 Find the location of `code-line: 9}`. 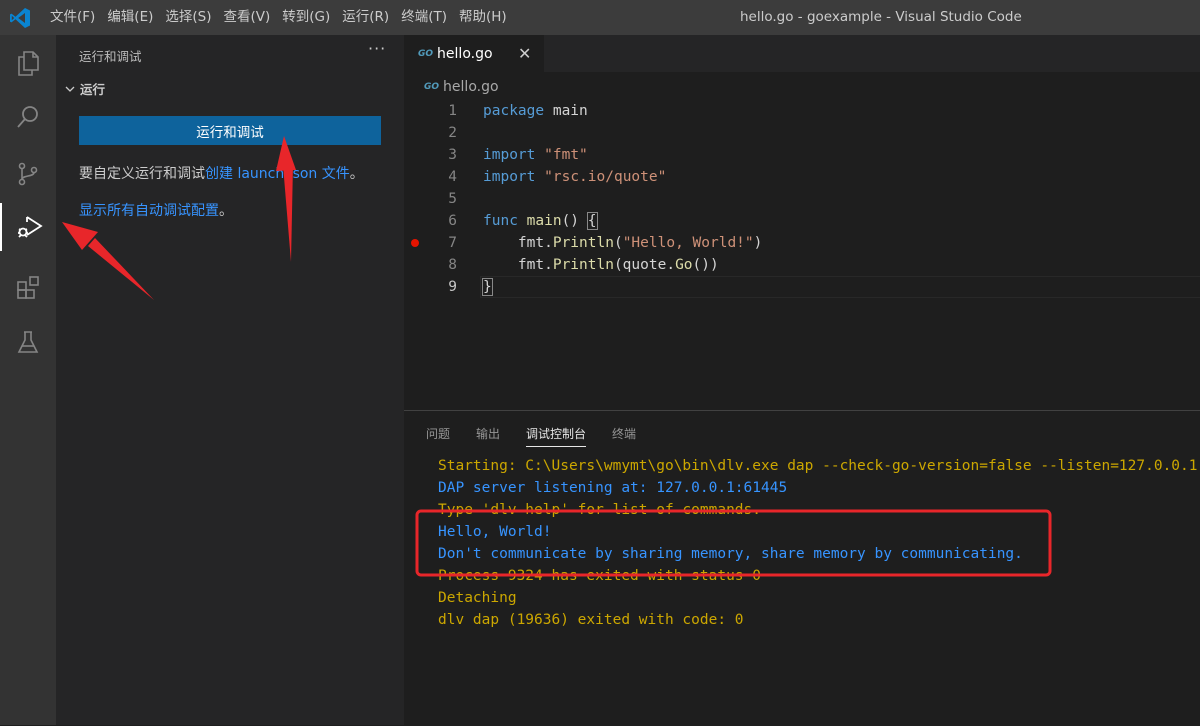

code-line: 9} is located at coordinates (802, 287).